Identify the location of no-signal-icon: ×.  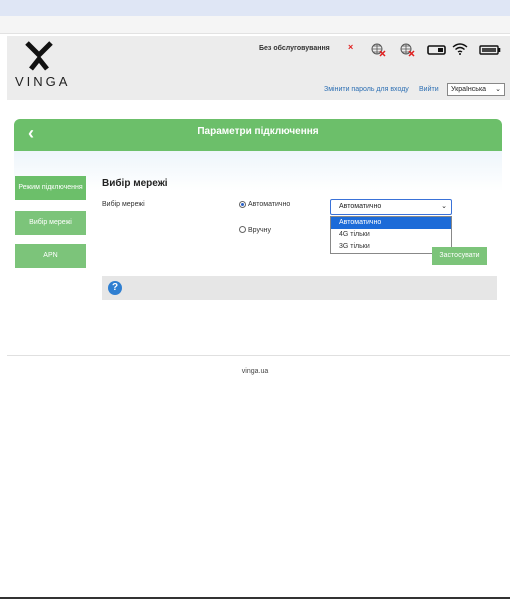
(351, 47).